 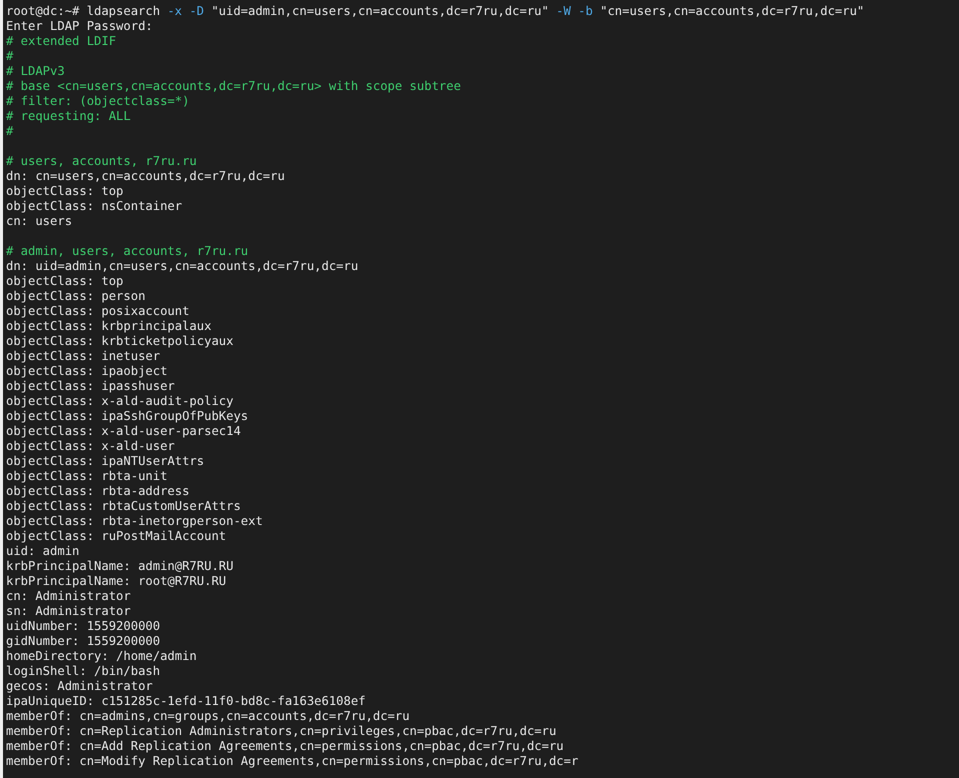 I want to click on output-line: ipaUniqueID: c151285c-1efd-11f0-bd8c-fa163e6108ef, so click(x=186, y=701).